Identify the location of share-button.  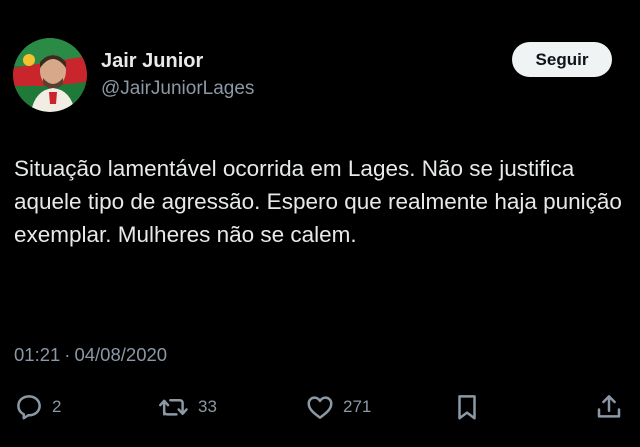
(609, 407).